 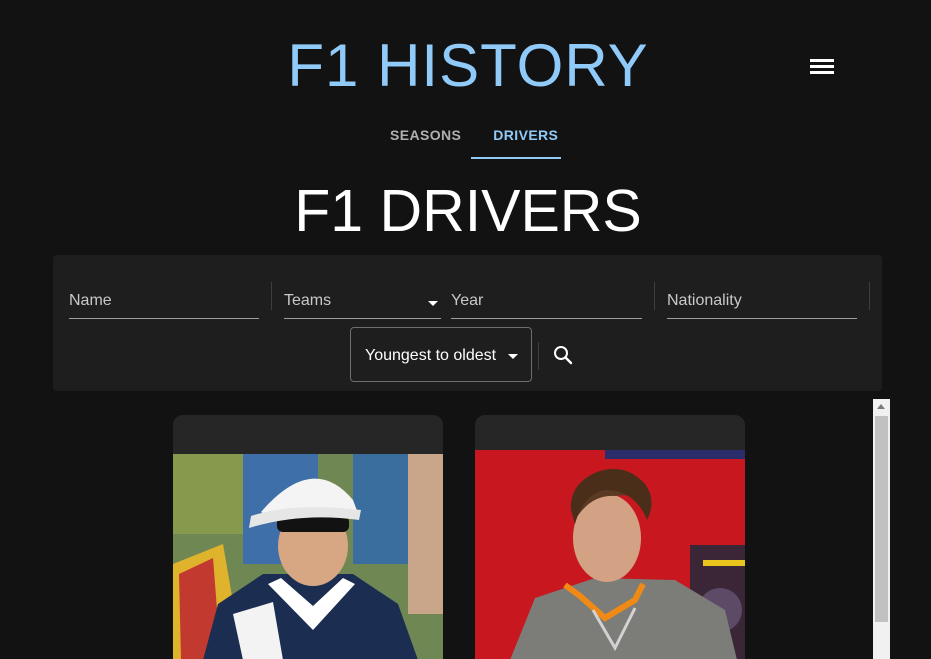 I want to click on teams-select-label: Teams, so click(x=308, y=300).